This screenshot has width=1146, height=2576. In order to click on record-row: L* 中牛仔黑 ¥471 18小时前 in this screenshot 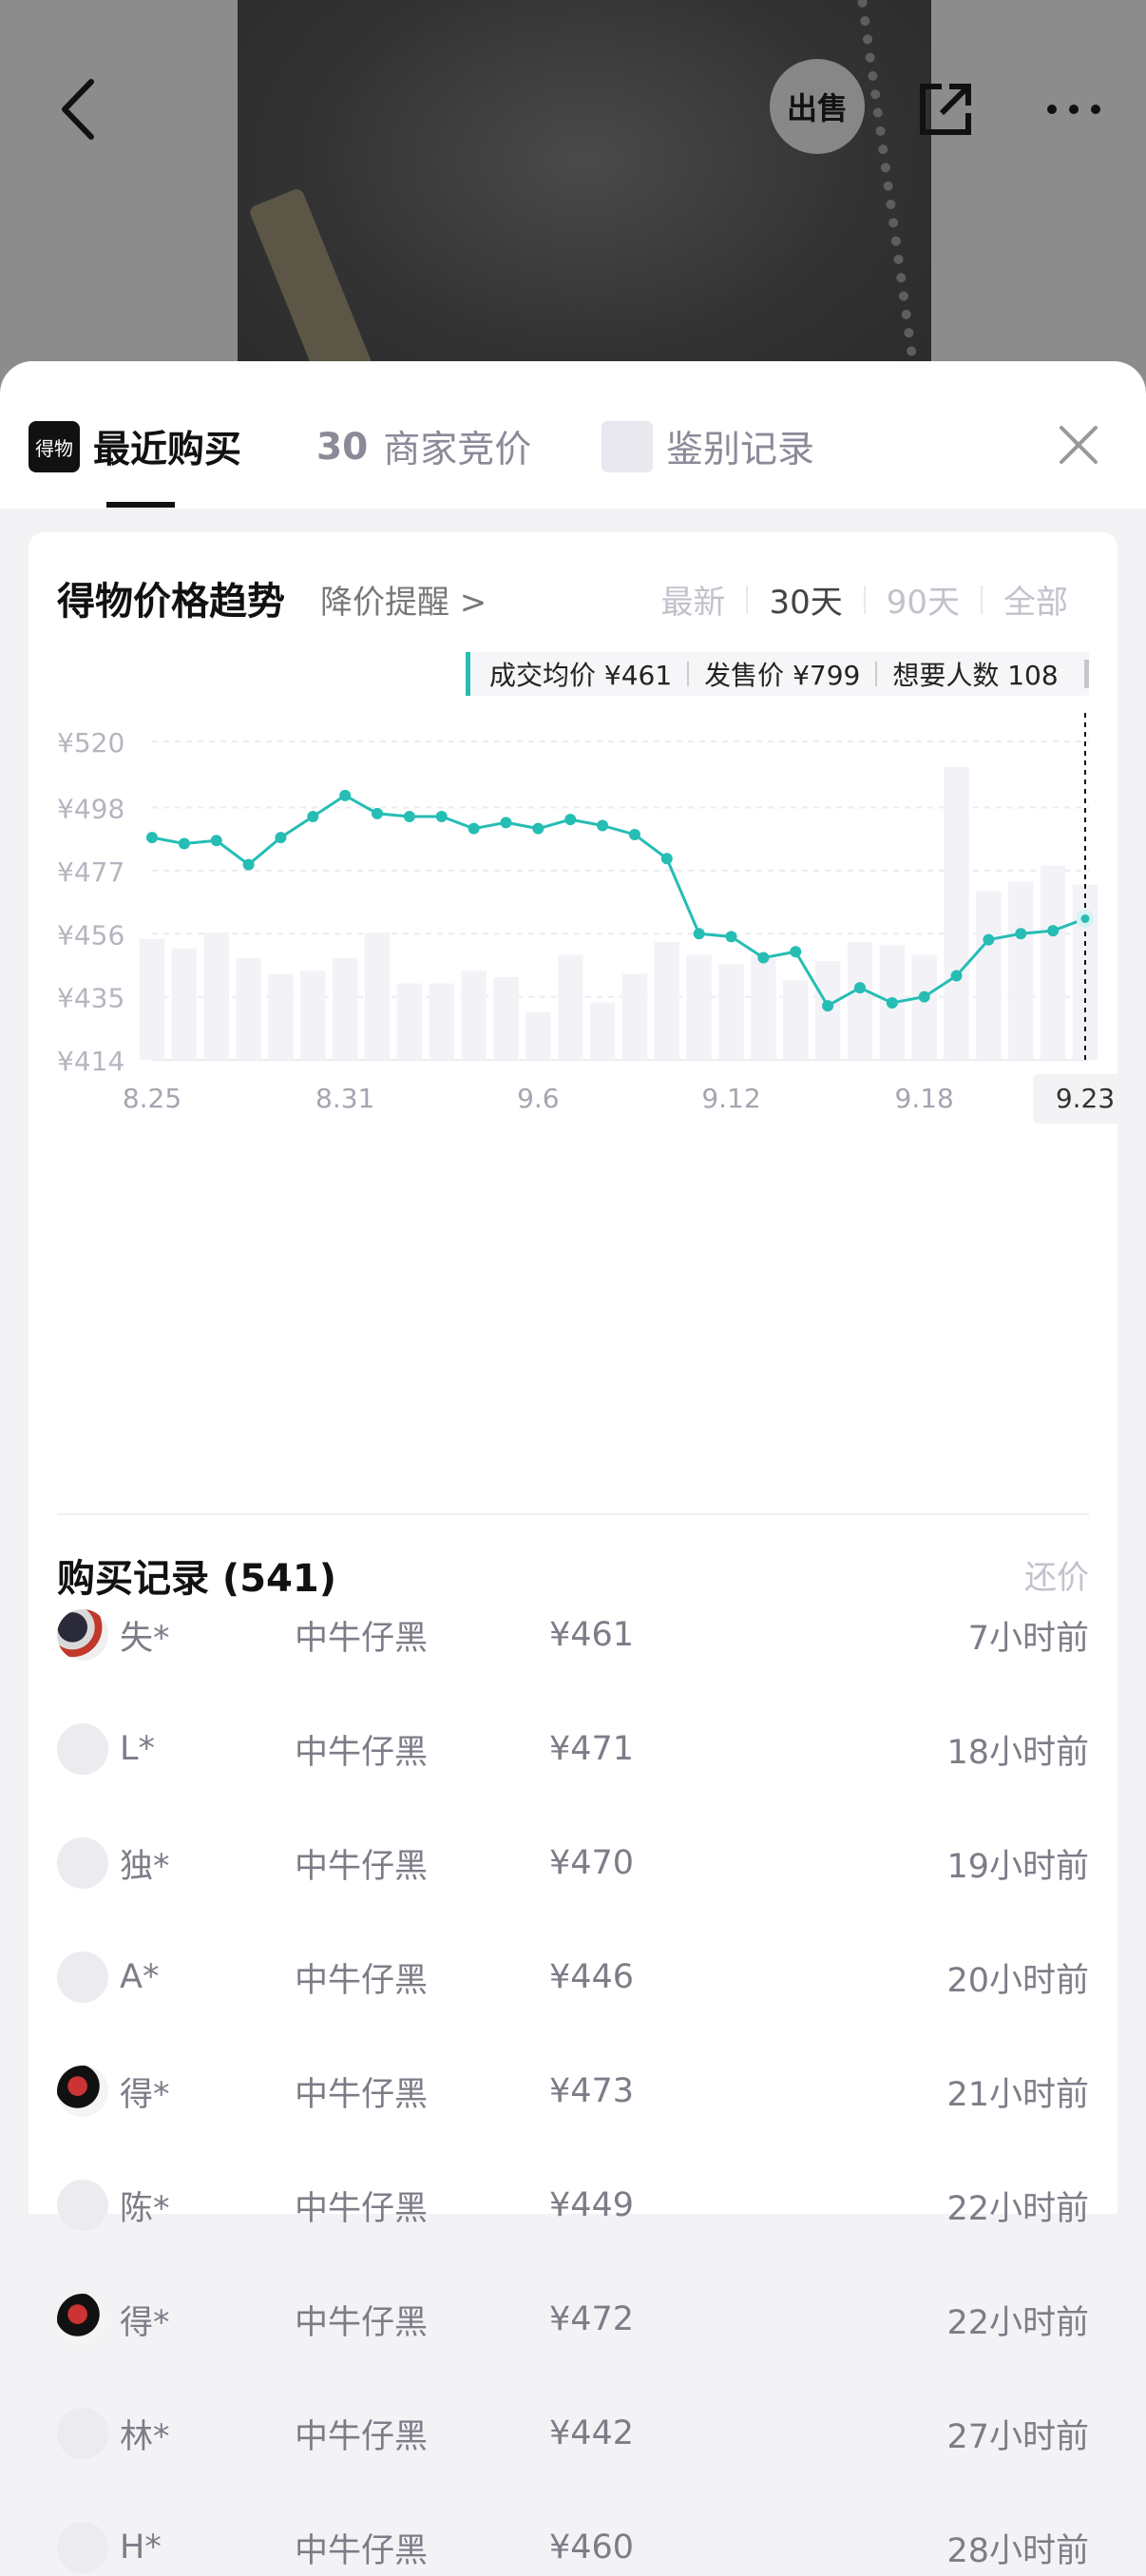, I will do `click(573, 1750)`.